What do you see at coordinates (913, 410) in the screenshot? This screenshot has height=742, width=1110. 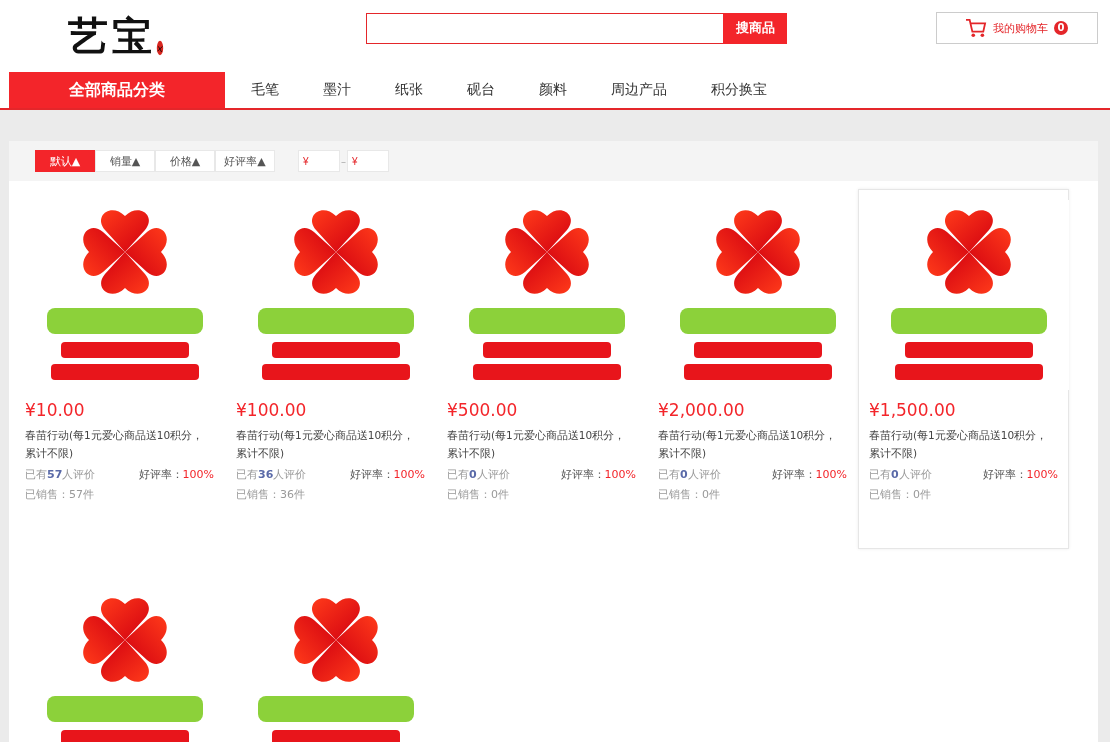 I see `product-price: ¥1,500.00` at bounding box center [913, 410].